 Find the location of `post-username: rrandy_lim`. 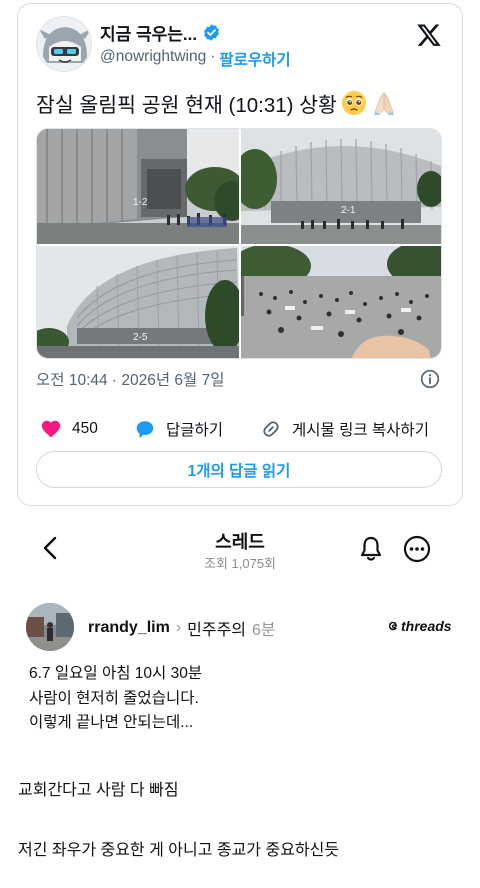

post-username: rrandy_lim is located at coordinates (129, 628).